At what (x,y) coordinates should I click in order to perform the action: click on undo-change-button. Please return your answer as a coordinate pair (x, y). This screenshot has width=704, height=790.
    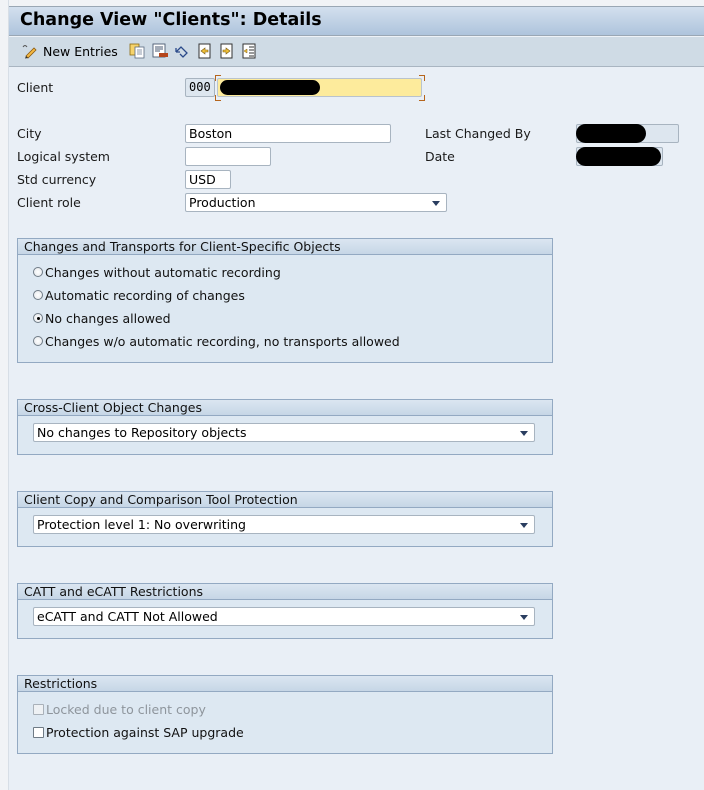
    Looking at the image, I should click on (182, 51).